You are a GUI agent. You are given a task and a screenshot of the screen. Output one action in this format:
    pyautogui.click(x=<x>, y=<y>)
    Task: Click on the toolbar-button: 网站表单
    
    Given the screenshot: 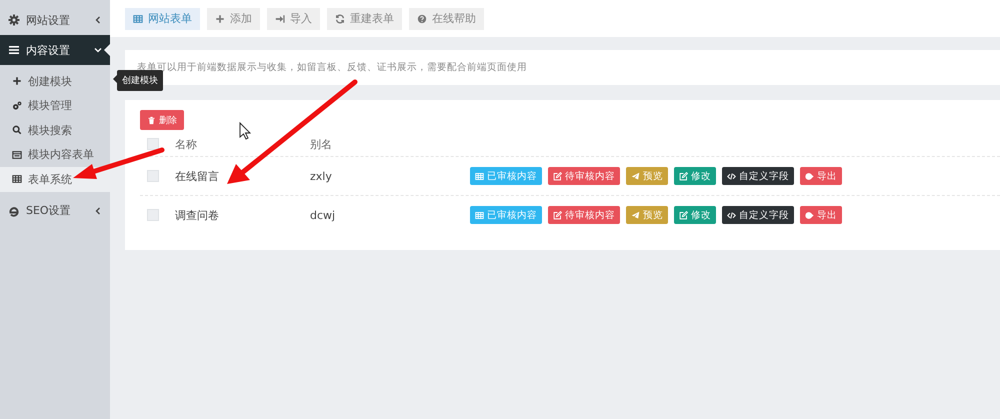 What is the action you would take?
    pyautogui.click(x=162, y=19)
    